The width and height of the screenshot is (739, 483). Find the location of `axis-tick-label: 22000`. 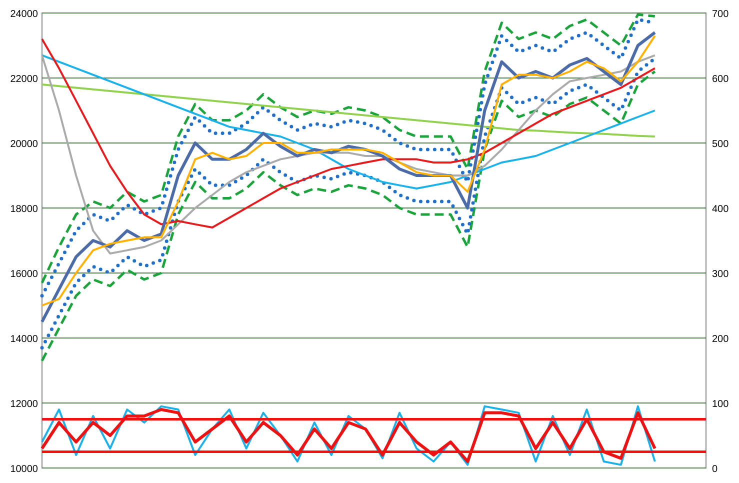

axis-tick-label: 22000 is located at coordinates (24, 79).